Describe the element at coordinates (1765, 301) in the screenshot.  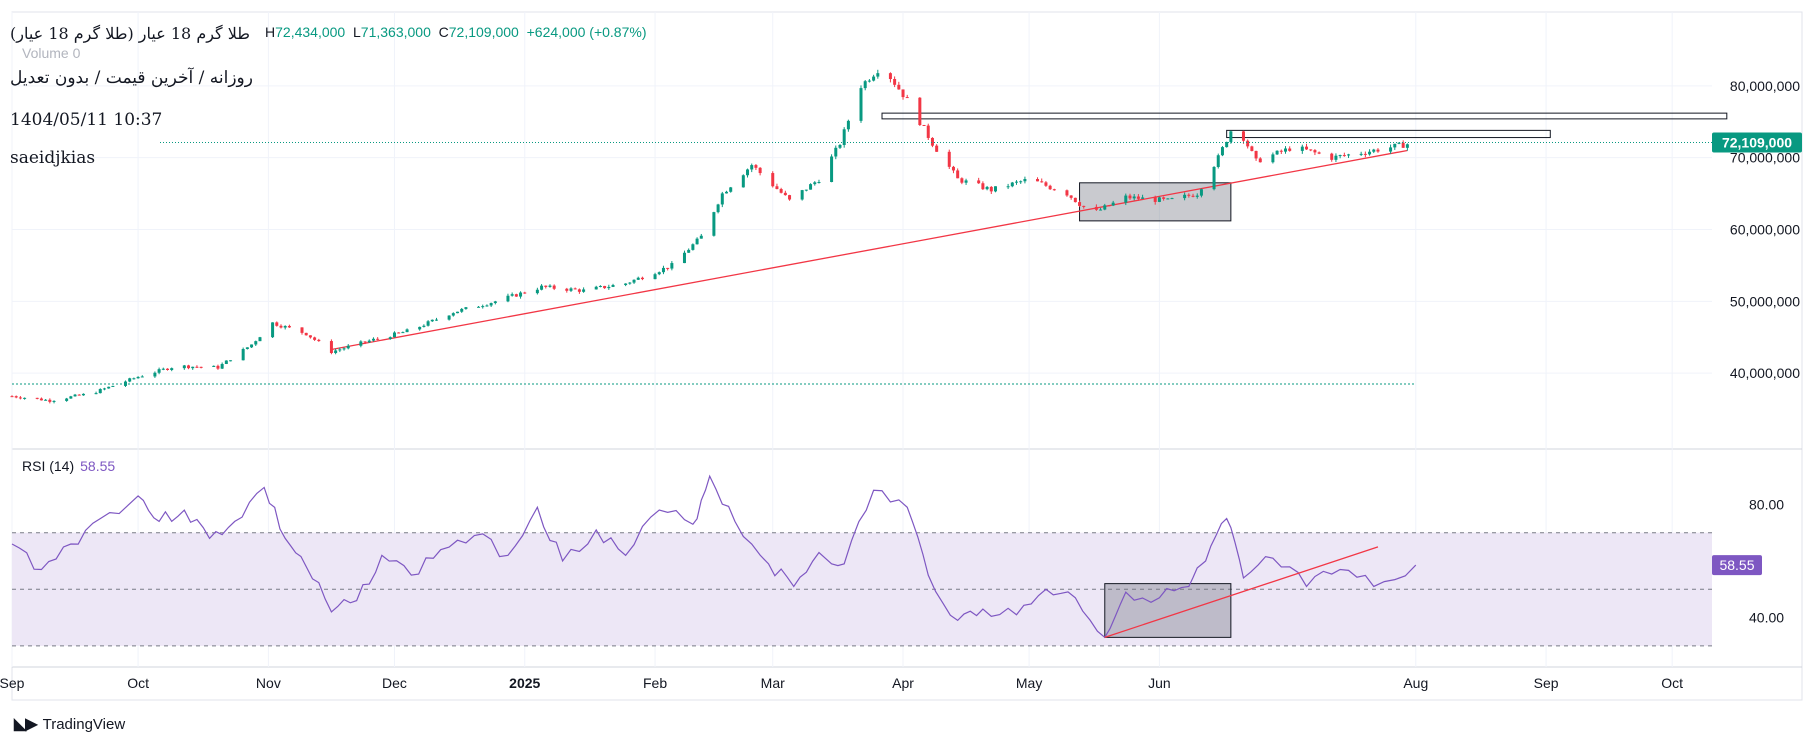
I see `price-axis-label: 50,000,000` at that location.